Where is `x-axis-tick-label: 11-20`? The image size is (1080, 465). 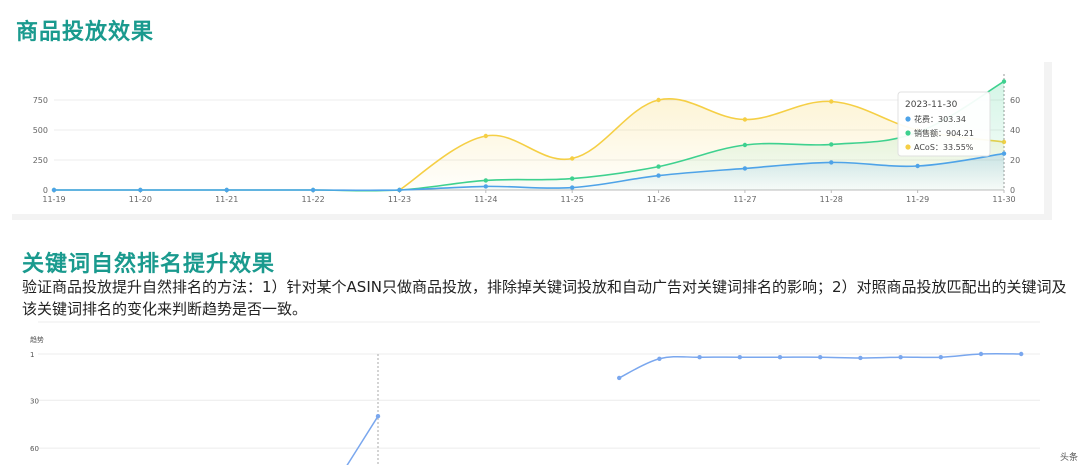 x-axis-tick-label: 11-20 is located at coordinates (140, 199).